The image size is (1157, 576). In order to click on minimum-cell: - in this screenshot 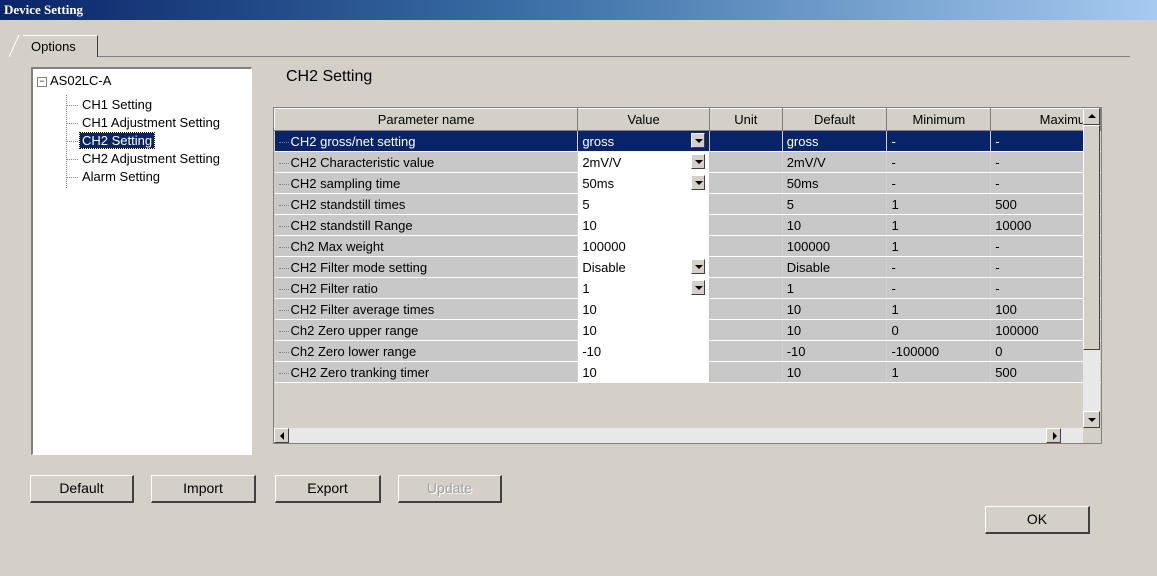, I will do `click(939, 288)`.